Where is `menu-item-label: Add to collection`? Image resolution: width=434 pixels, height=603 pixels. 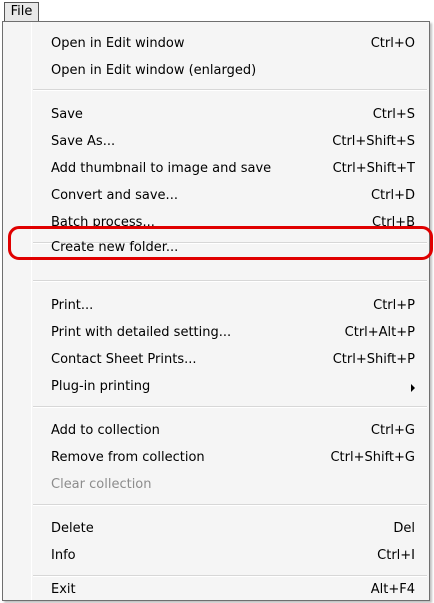 menu-item-label: Add to collection is located at coordinates (105, 430).